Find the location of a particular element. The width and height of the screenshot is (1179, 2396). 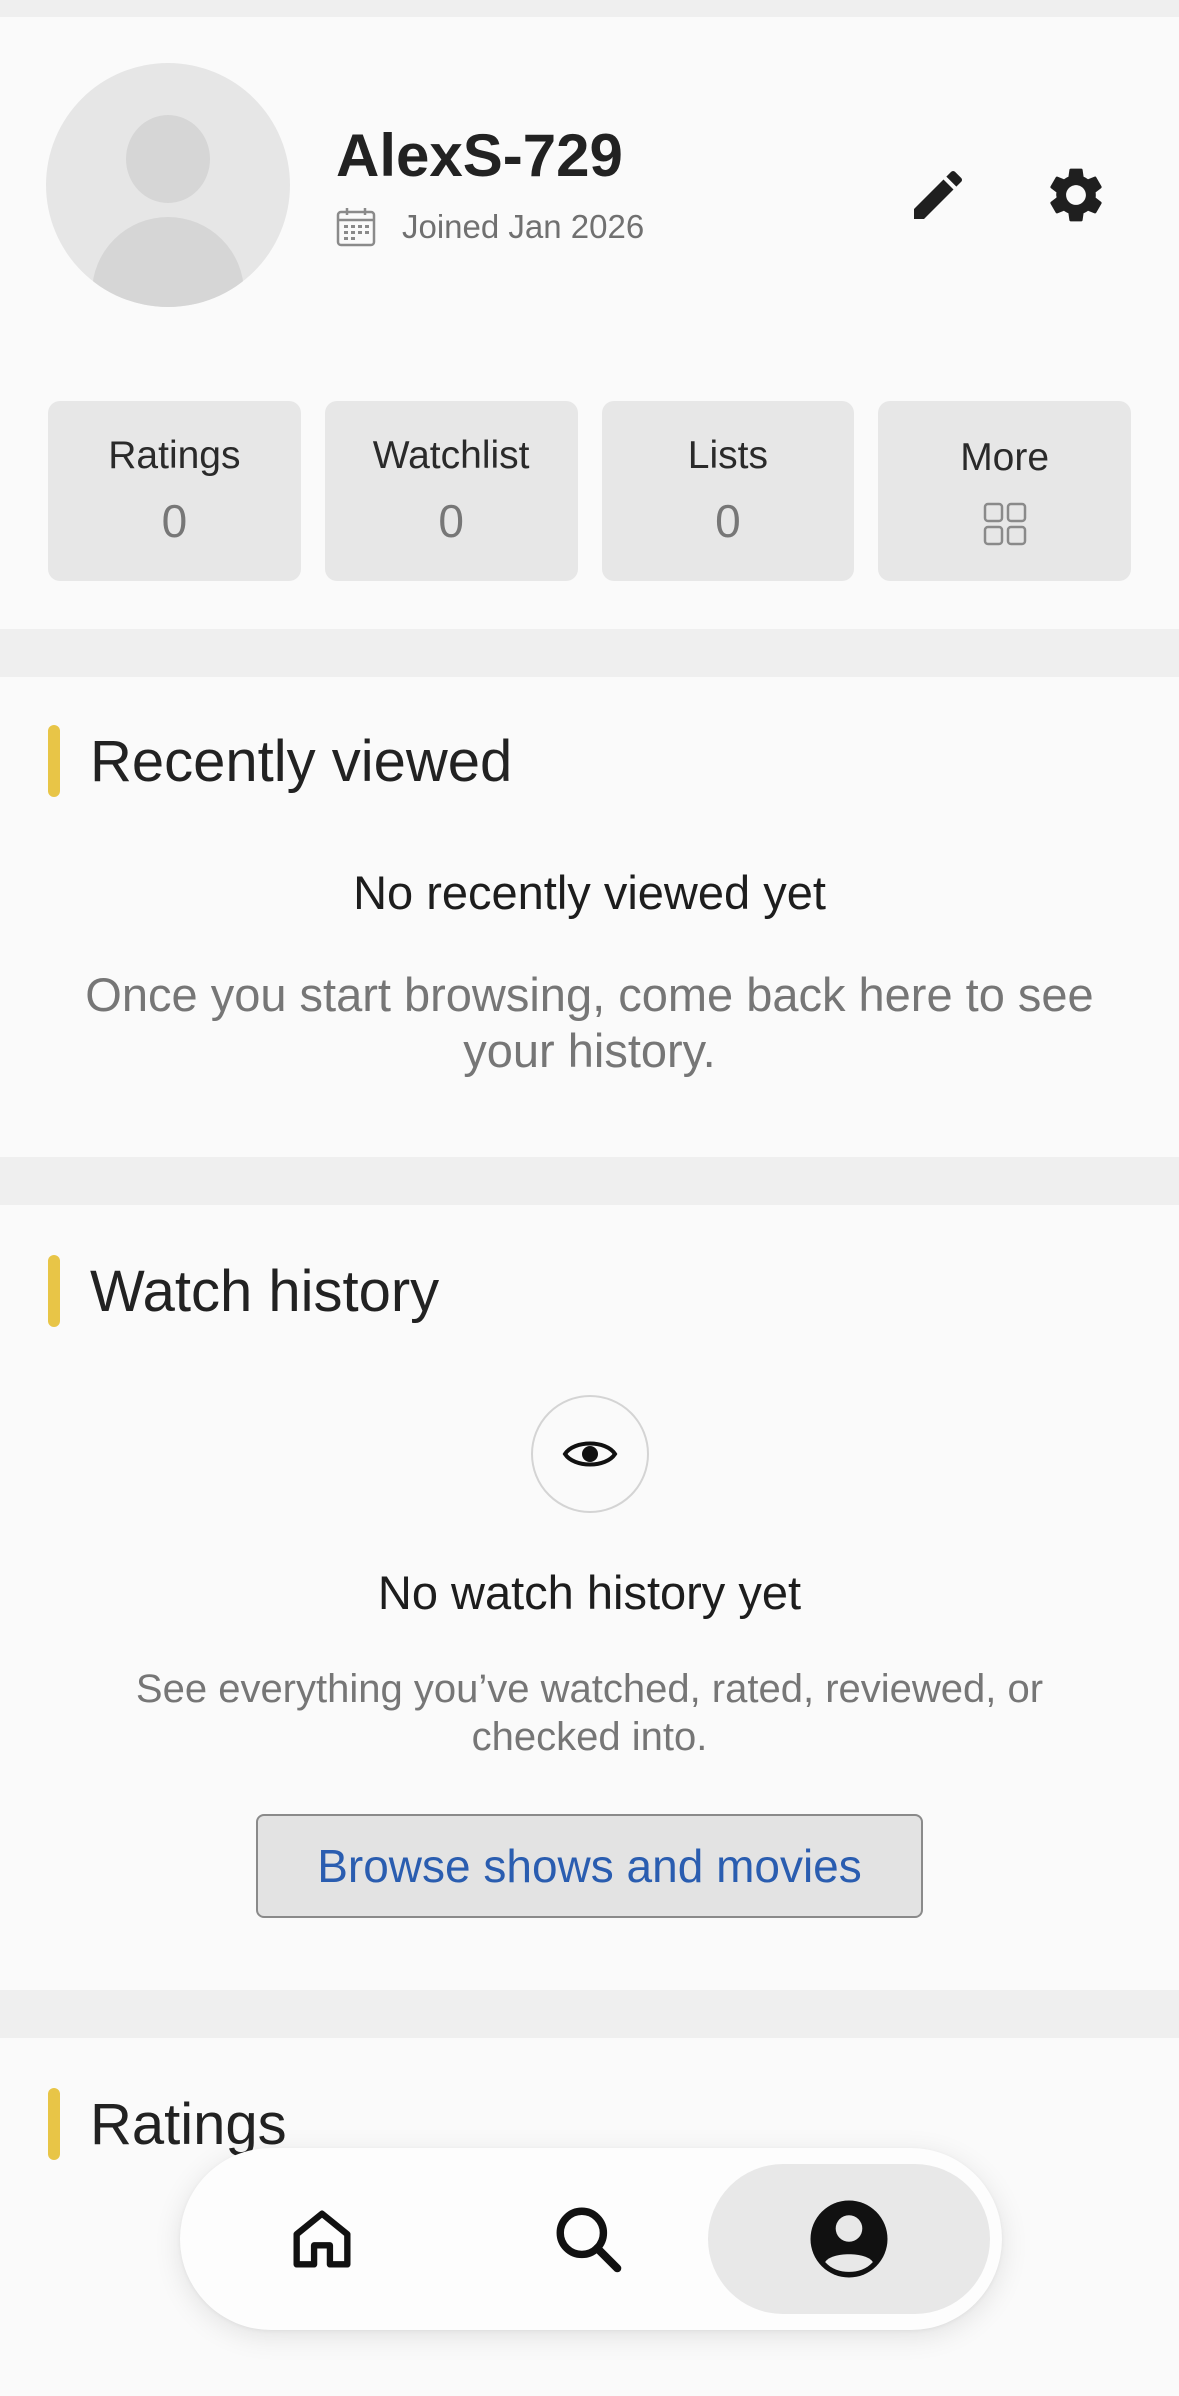

eye-icon-circle is located at coordinates (590, 1454).